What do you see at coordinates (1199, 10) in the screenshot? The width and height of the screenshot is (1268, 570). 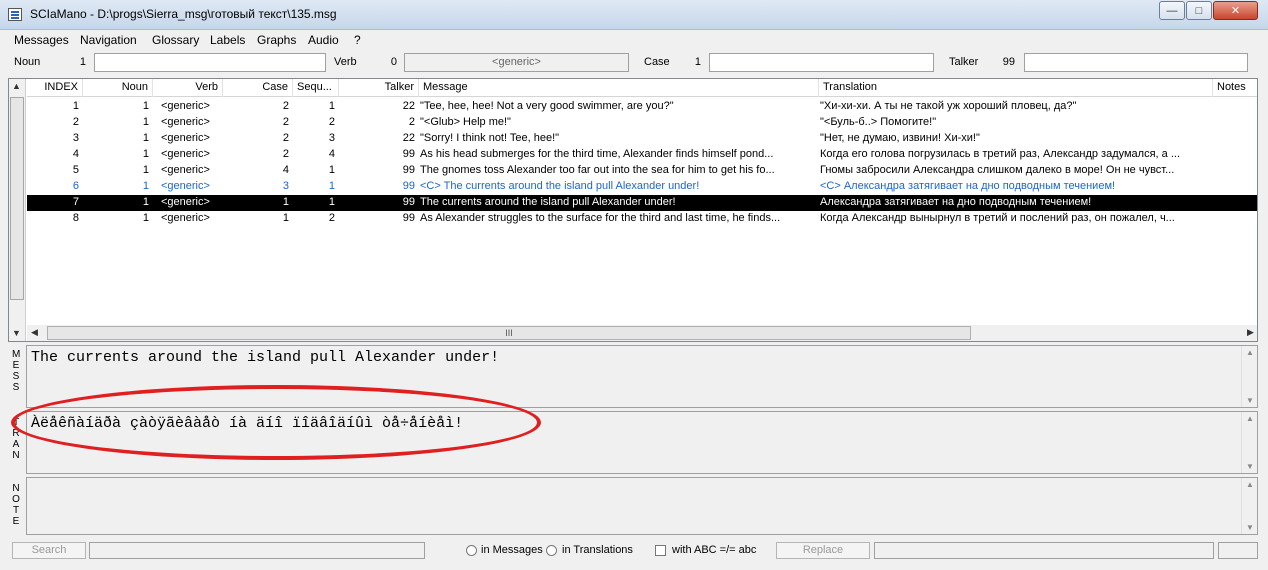 I see `maximize-button: □` at bounding box center [1199, 10].